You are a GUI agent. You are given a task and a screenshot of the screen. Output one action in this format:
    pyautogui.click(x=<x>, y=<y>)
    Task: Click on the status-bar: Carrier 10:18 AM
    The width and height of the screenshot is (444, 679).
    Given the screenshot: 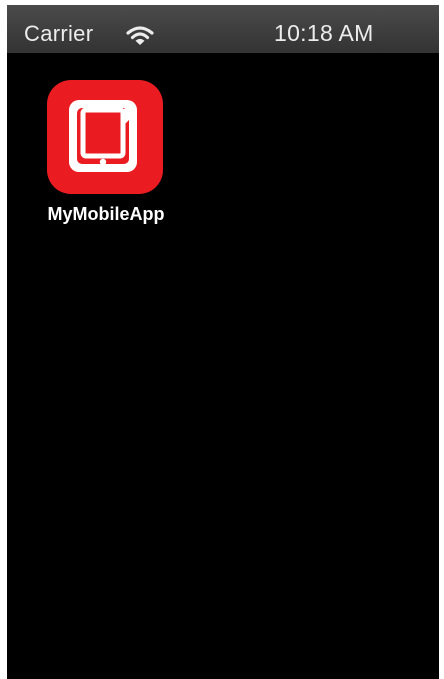 What is the action you would take?
    pyautogui.click(x=223, y=29)
    